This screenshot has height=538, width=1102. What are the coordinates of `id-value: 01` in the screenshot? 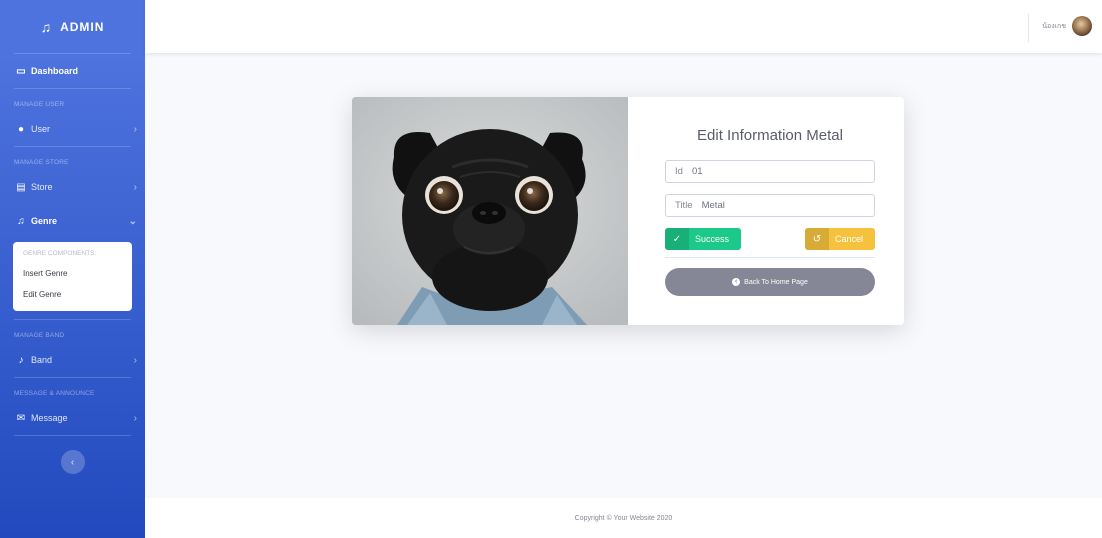 It's located at (697, 171).